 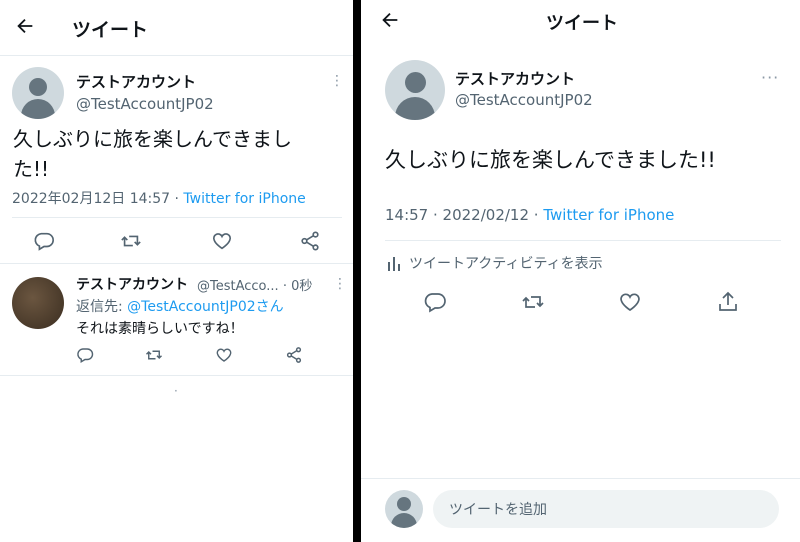 What do you see at coordinates (357, 271) in the screenshot?
I see `panel-divider` at bounding box center [357, 271].